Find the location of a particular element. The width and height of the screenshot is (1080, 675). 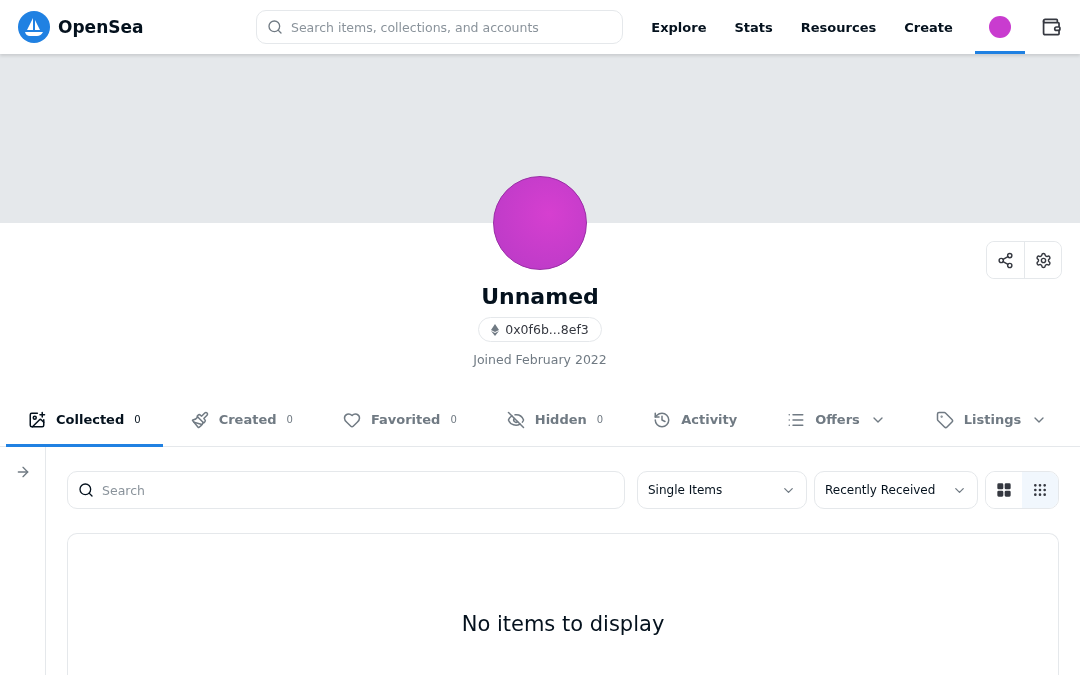

search-field: Search items, collections, and accounts is located at coordinates (440, 27).